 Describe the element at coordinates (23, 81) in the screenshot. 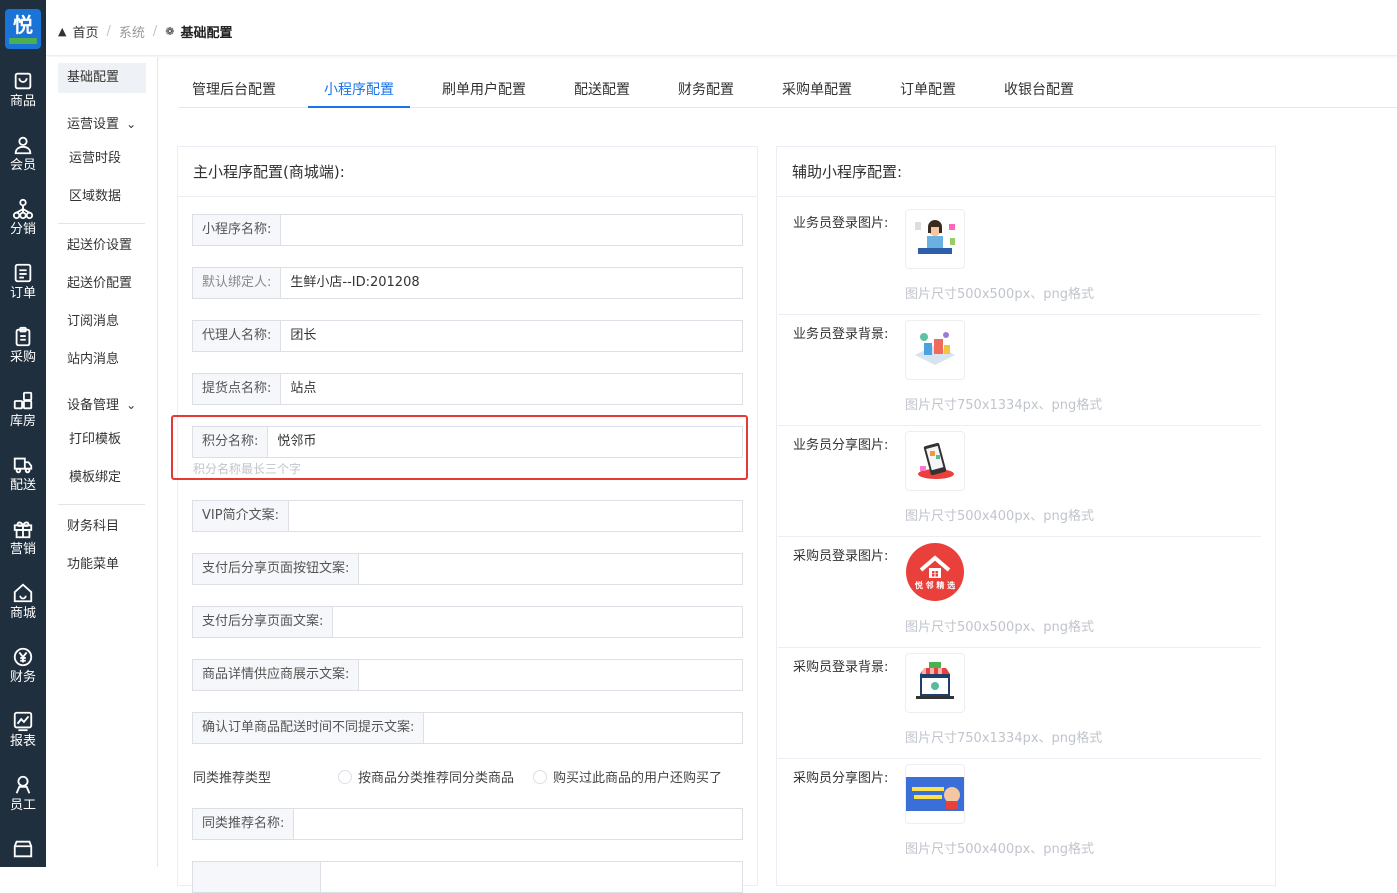

I see `bag-icon` at that location.